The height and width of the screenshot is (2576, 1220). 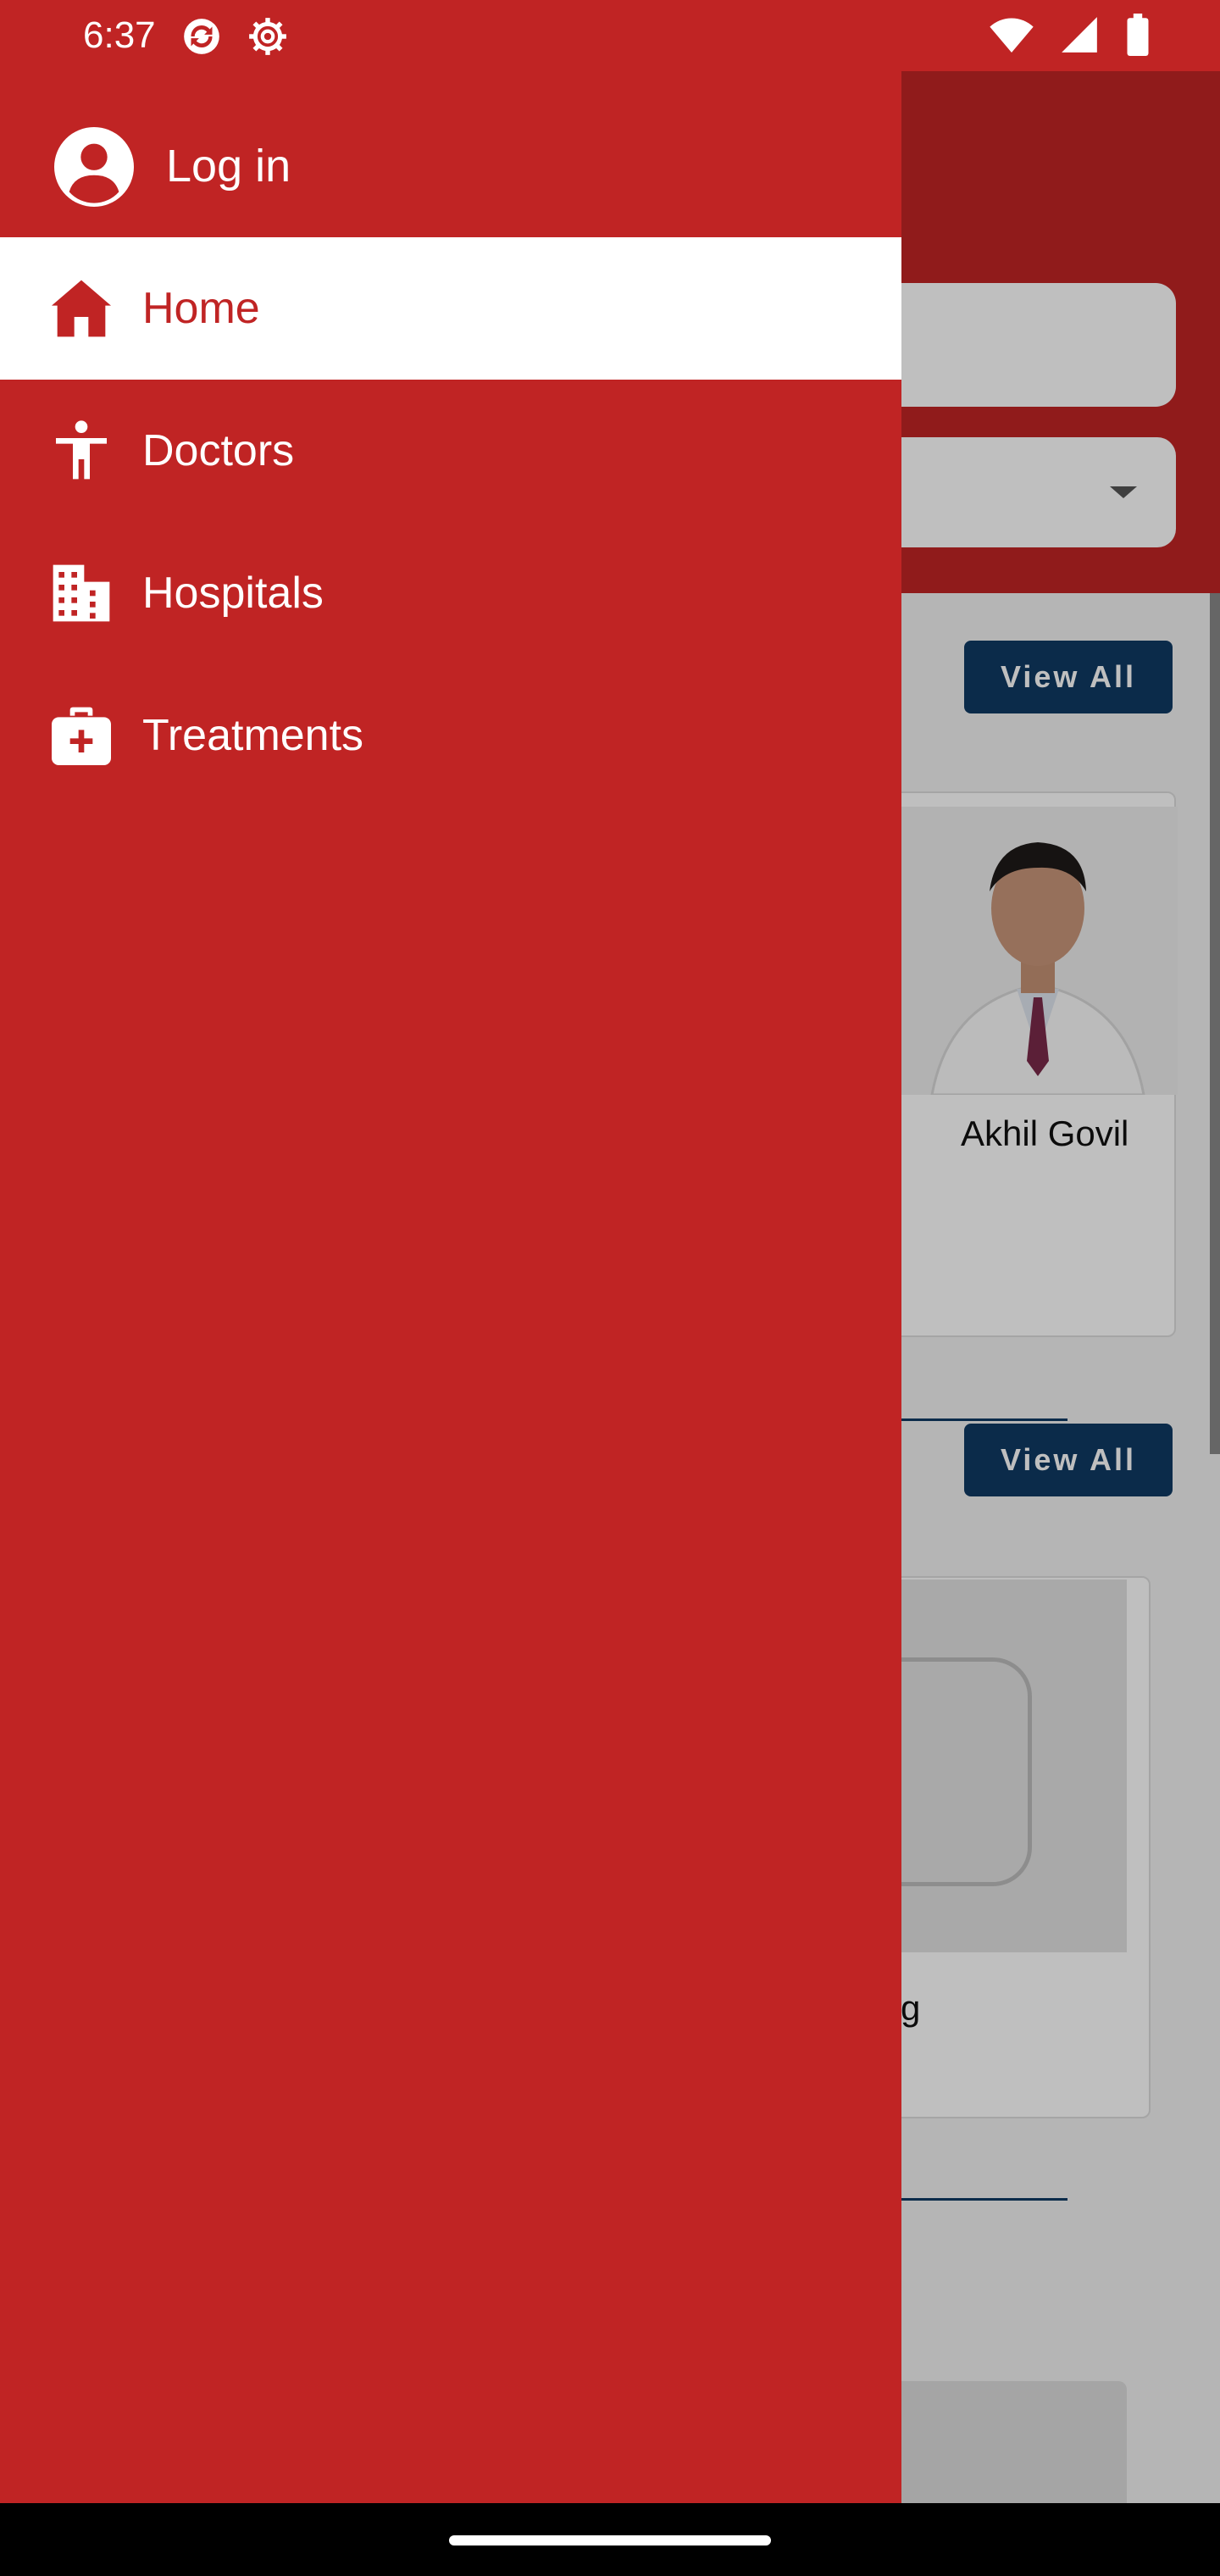 I want to click on battery-icon, so click(x=1138, y=35).